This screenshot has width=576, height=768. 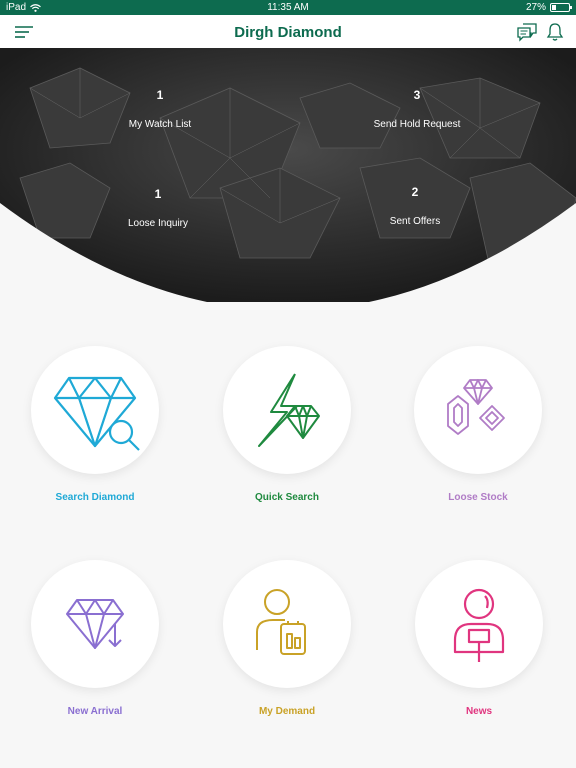 What do you see at coordinates (548, 7) in the screenshot?
I see `status-right: 27%` at bounding box center [548, 7].